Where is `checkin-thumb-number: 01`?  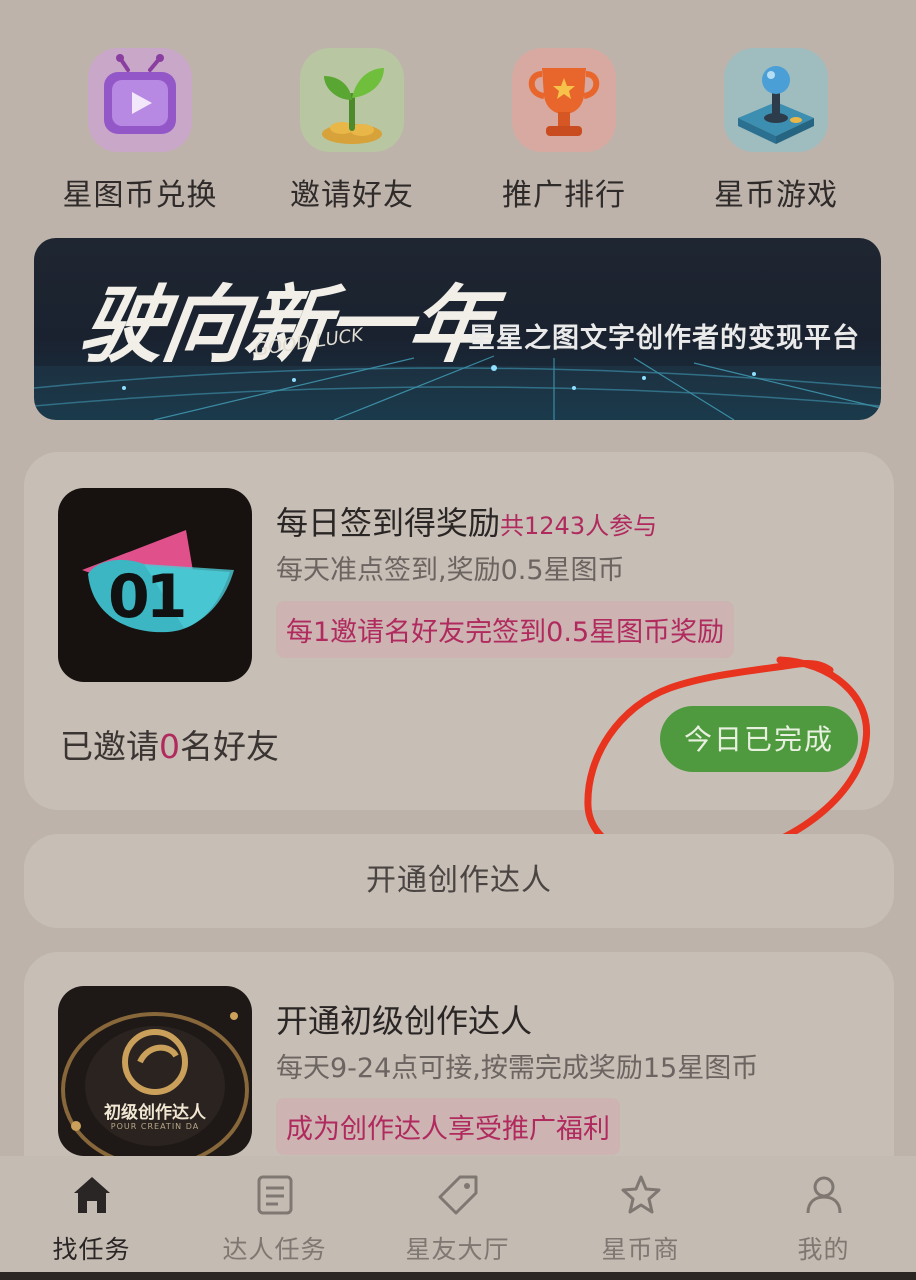 checkin-thumb-number: 01 is located at coordinates (147, 597).